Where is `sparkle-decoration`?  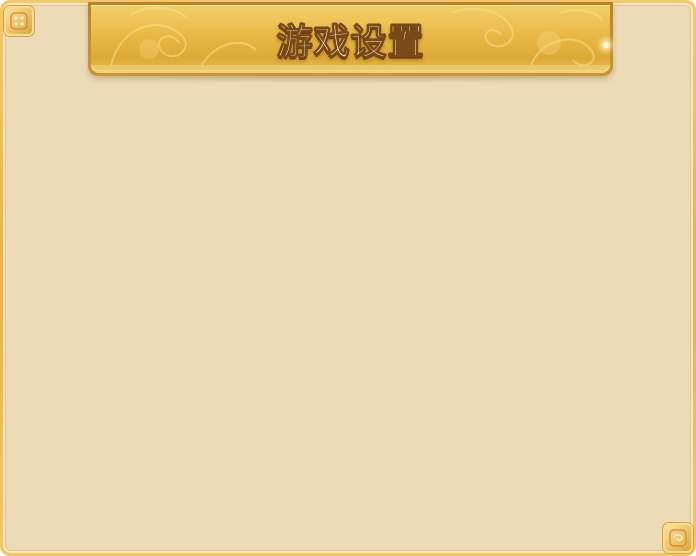
sparkle-decoration is located at coordinates (606, 45).